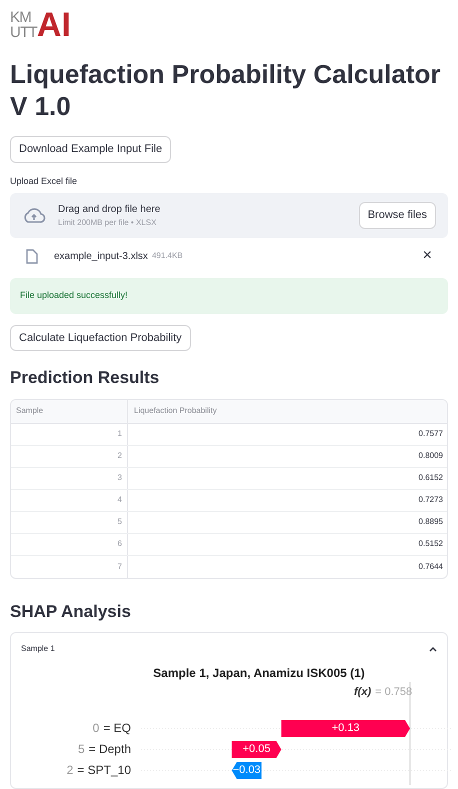  I want to click on logo-mark: AI, so click(53, 25).